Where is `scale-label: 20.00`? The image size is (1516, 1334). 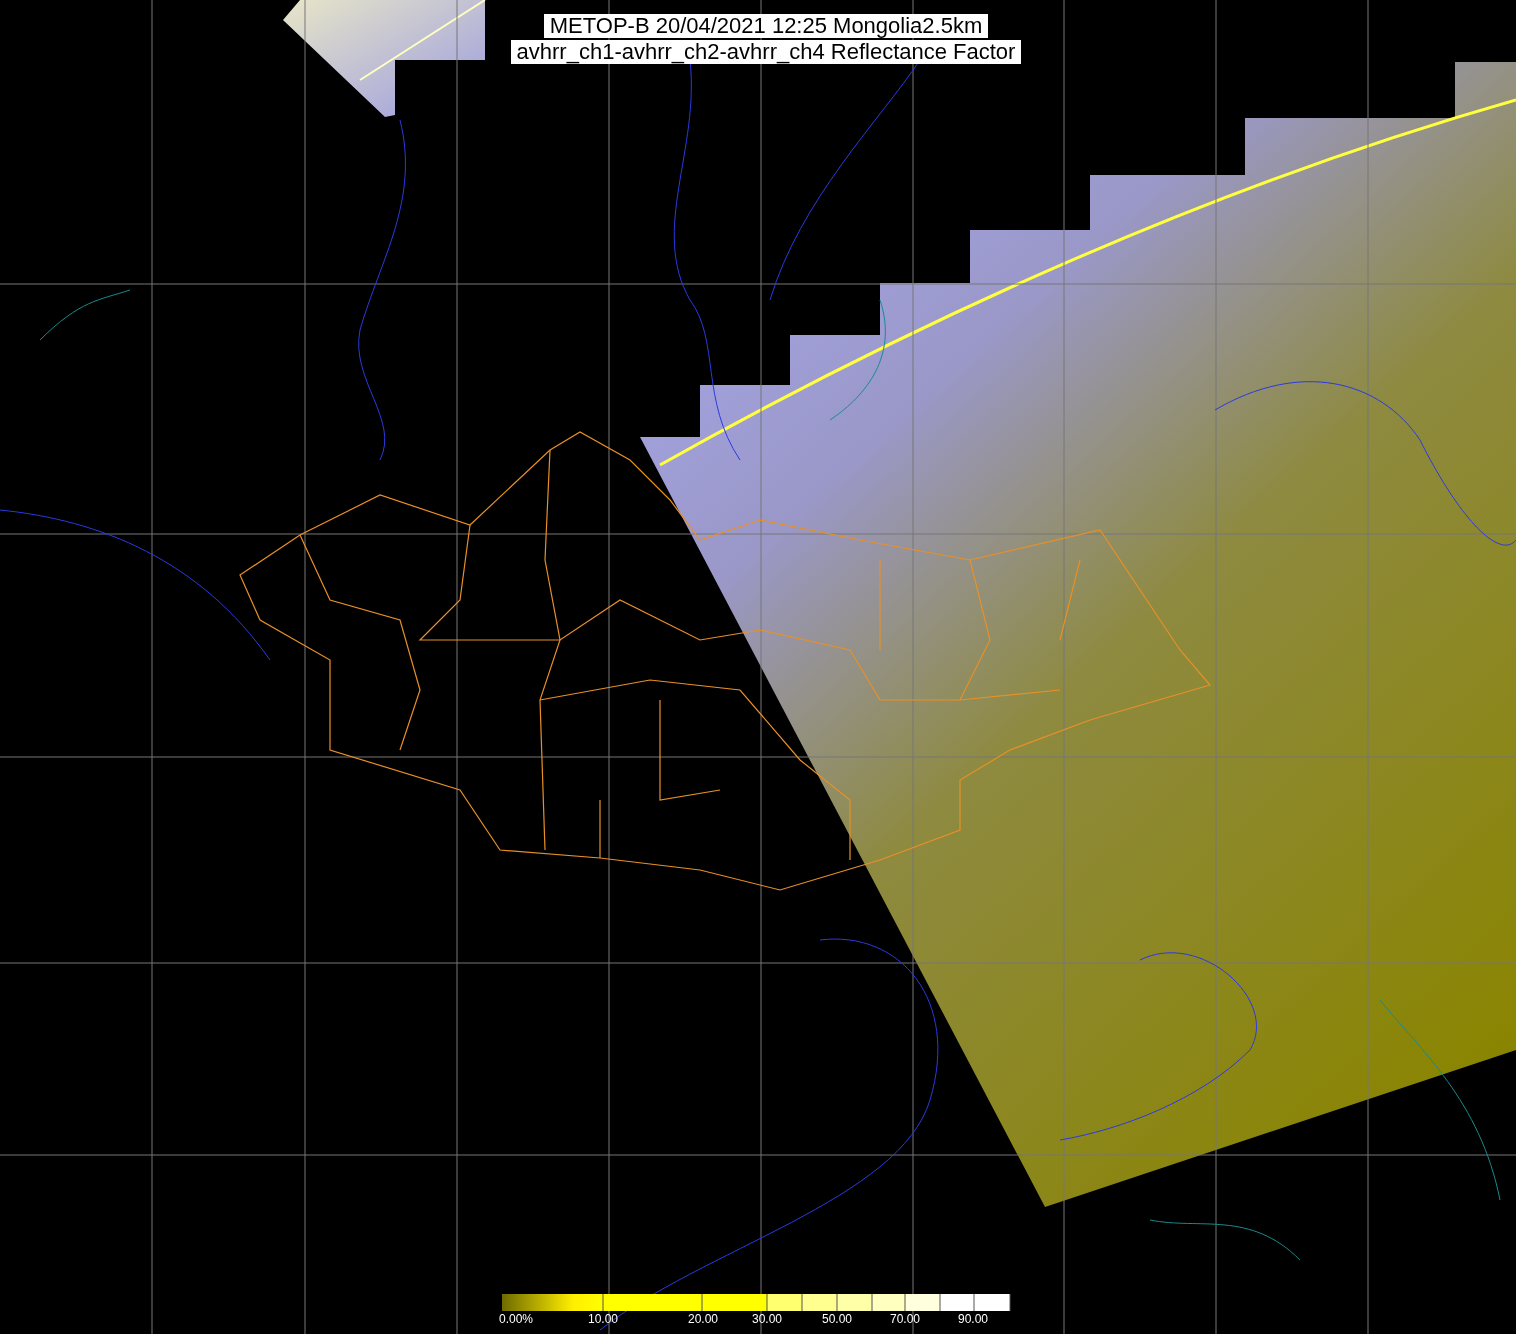
scale-label: 20.00 is located at coordinates (703, 1319).